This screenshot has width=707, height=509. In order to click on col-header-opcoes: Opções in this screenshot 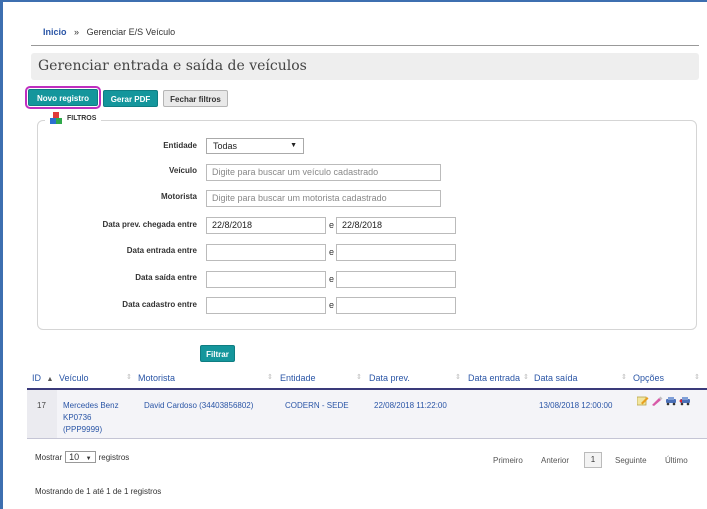, I will do `click(648, 378)`.